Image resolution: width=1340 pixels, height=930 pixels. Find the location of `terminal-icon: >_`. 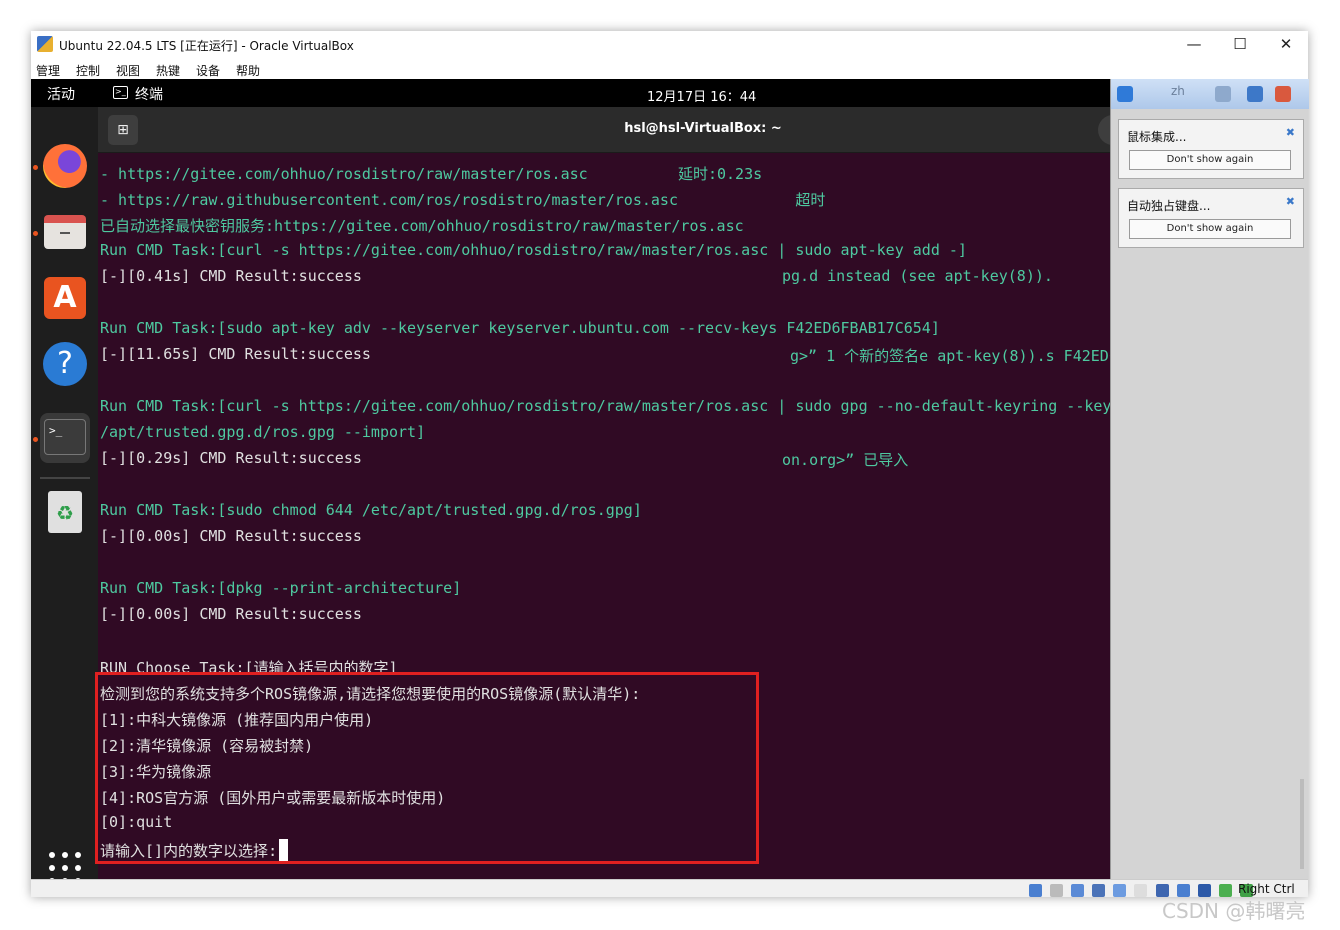

terminal-icon: >_ is located at coordinates (65, 437).